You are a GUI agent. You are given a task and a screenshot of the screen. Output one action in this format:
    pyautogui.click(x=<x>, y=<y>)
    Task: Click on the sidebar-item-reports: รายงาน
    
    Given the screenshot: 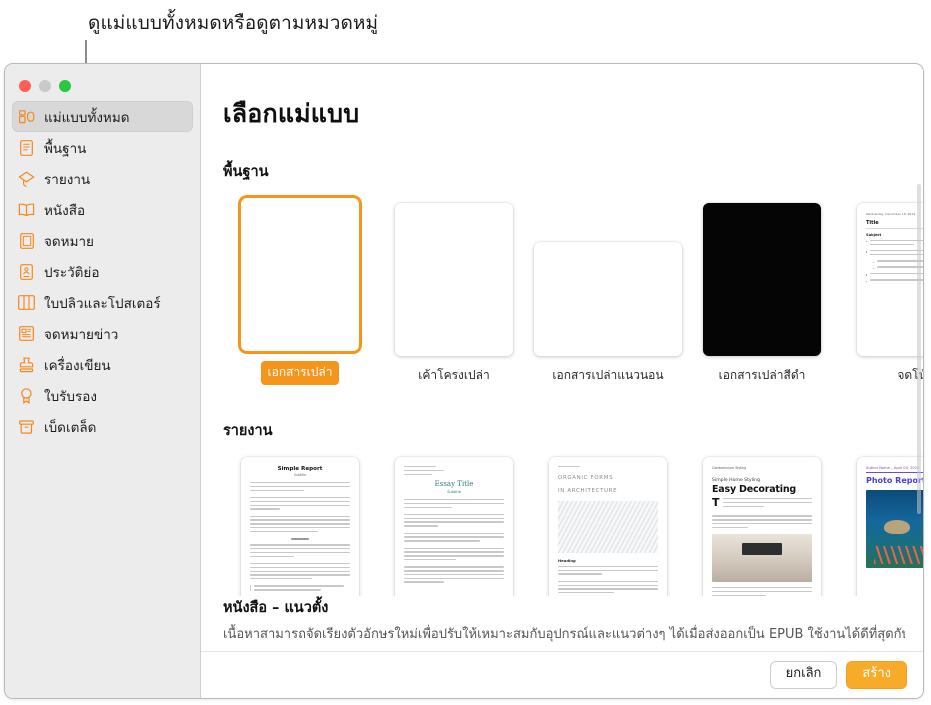 What is the action you would take?
    pyautogui.click(x=102, y=178)
    